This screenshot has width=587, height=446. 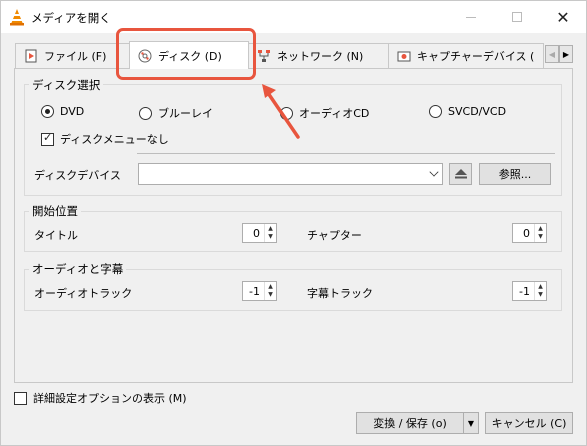 I want to click on audio-track-label: オーディオトラック, so click(x=83, y=293).